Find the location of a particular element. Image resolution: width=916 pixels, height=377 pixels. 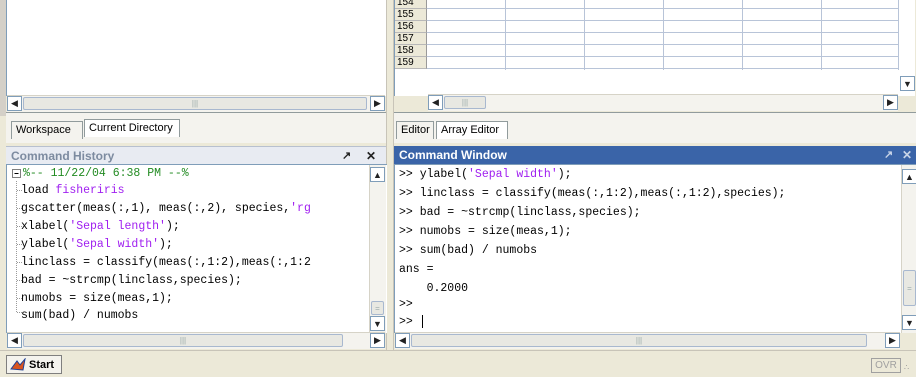

array-editor-hscrollbar: ◀ ||| ▶ is located at coordinates (663, 102).